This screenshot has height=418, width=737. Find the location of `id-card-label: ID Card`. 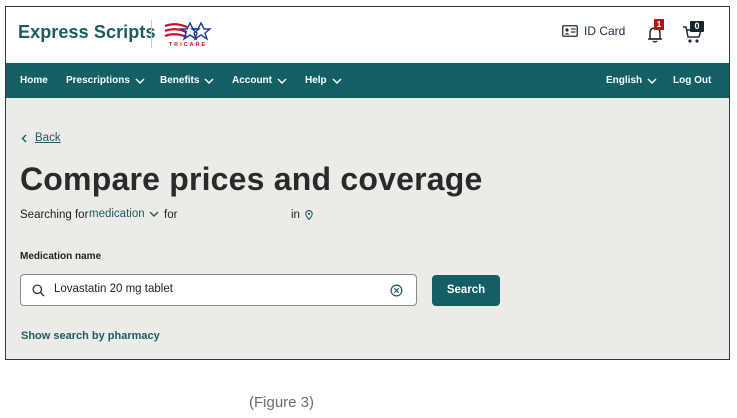

id-card-label: ID Card is located at coordinates (605, 31).